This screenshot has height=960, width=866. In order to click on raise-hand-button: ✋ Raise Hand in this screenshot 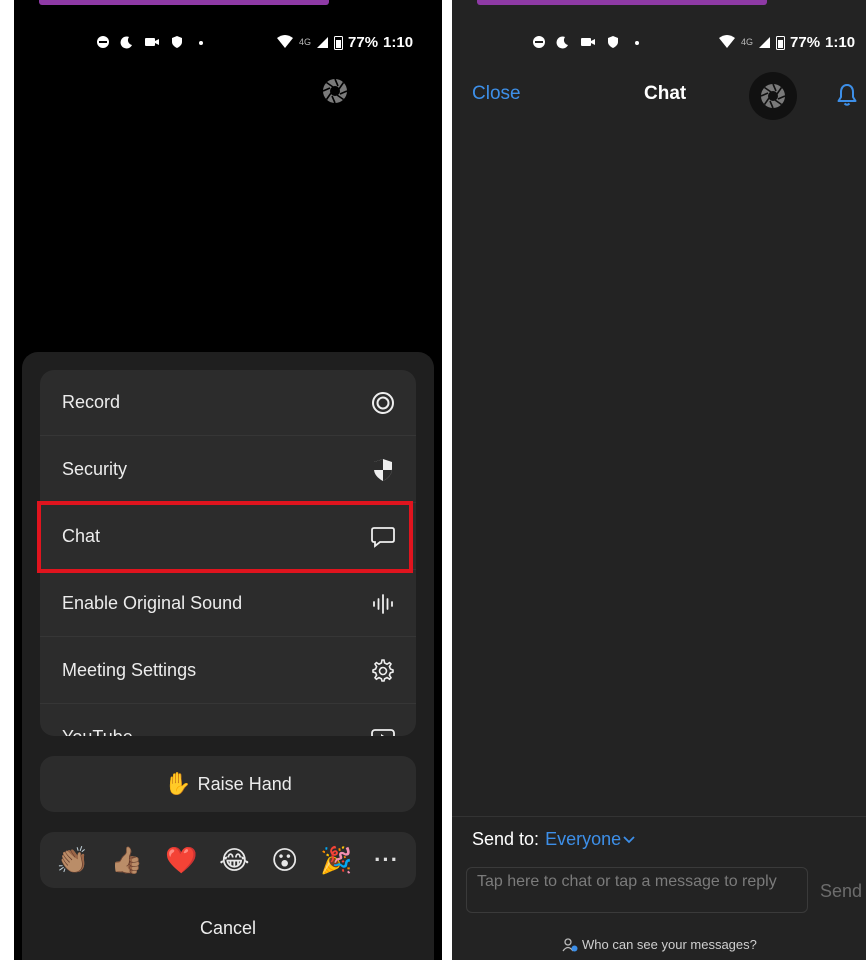, I will do `click(228, 784)`.